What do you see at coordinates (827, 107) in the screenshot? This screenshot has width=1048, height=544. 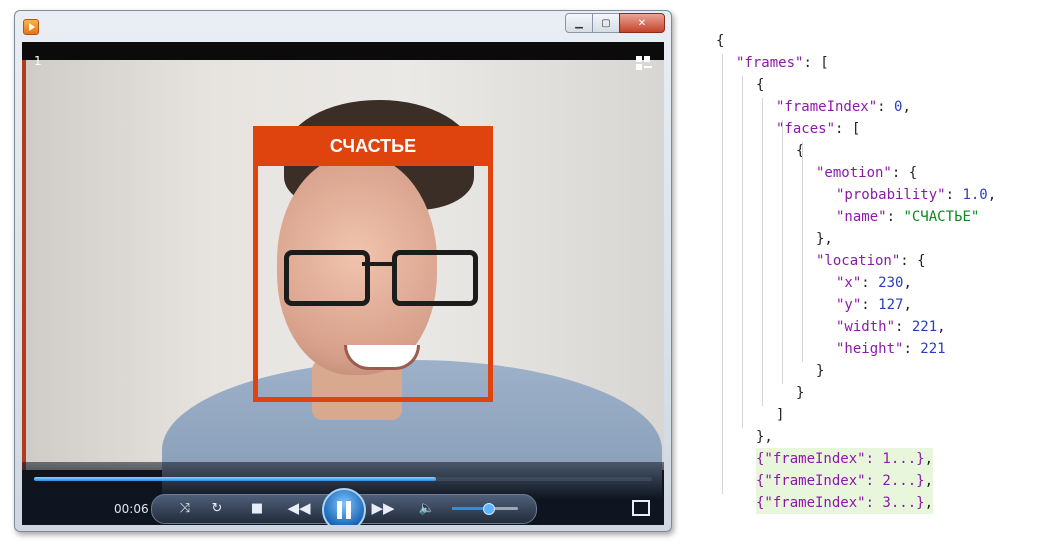 I see `json-key: "frameIndex"` at bounding box center [827, 107].